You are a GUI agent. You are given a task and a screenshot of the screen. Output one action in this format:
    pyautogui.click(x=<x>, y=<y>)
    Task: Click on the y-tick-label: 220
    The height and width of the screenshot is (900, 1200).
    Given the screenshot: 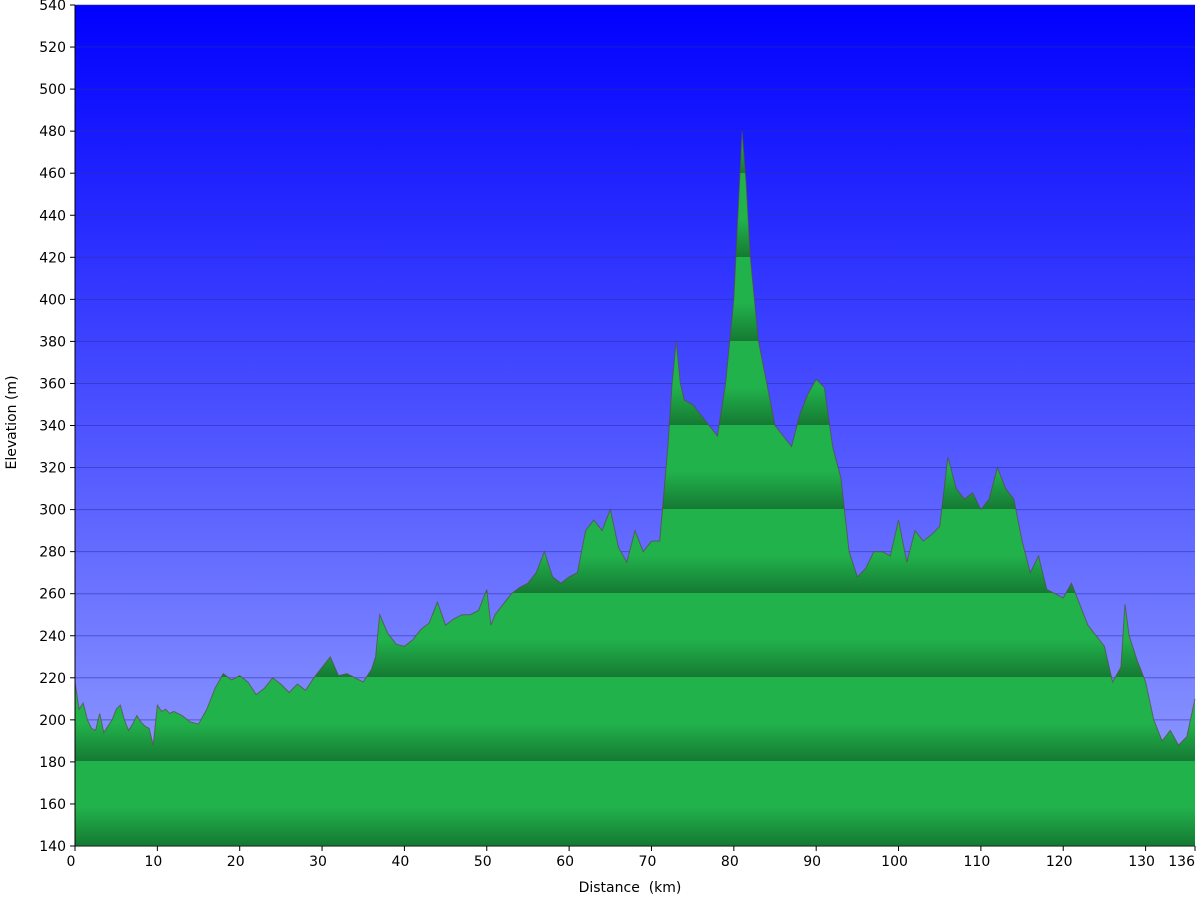 What is the action you would take?
    pyautogui.click(x=52, y=679)
    